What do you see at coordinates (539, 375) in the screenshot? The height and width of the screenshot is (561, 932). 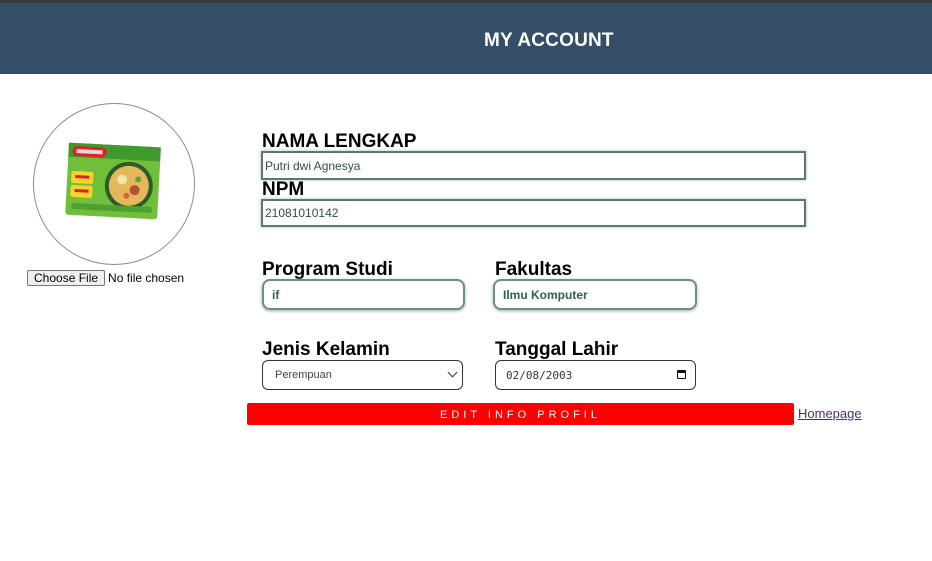 I see `tanggal-lahir-value: 02/08/2003` at bounding box center [539, 375].